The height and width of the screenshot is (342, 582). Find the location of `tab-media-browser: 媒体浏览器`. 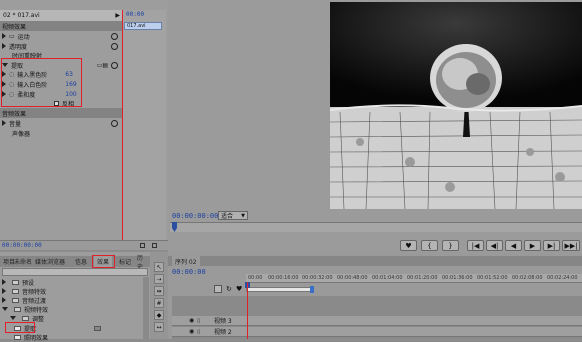

tab-media-browser: 媒体浏览器 is located at coordinates (50, 261).